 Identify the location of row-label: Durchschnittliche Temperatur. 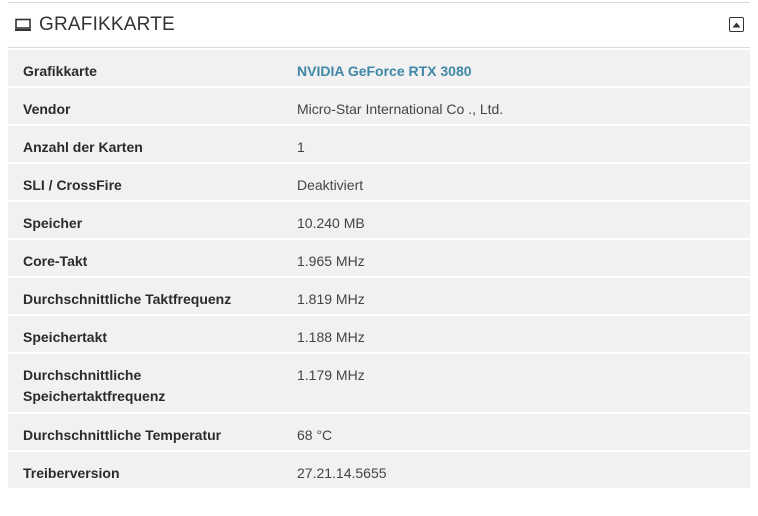
(122, 435).